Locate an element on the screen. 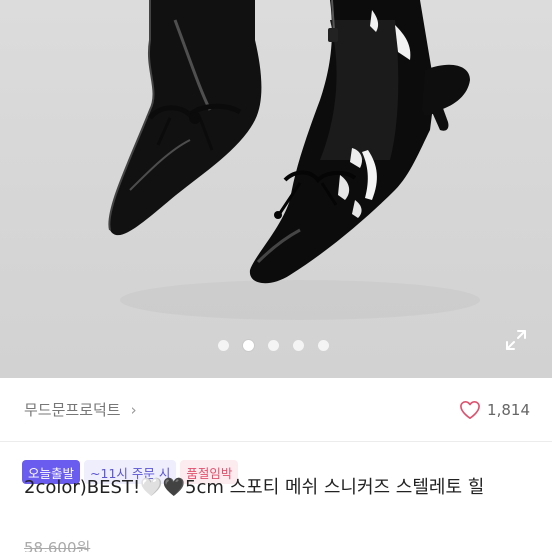 The height and width of the screenshot is (552, 552). white-heart-emoji: 🤍 is located at coordinates (151, 487).